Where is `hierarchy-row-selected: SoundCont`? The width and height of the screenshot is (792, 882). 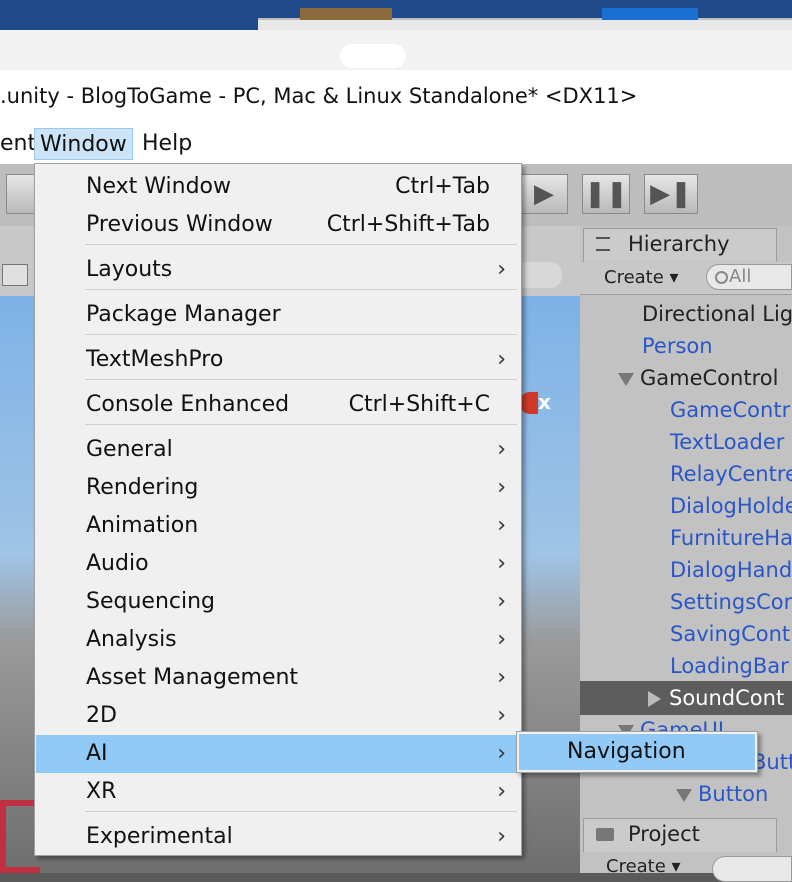
hierarchy-row-selected: SoundCont is located at coordinates (716, 698).